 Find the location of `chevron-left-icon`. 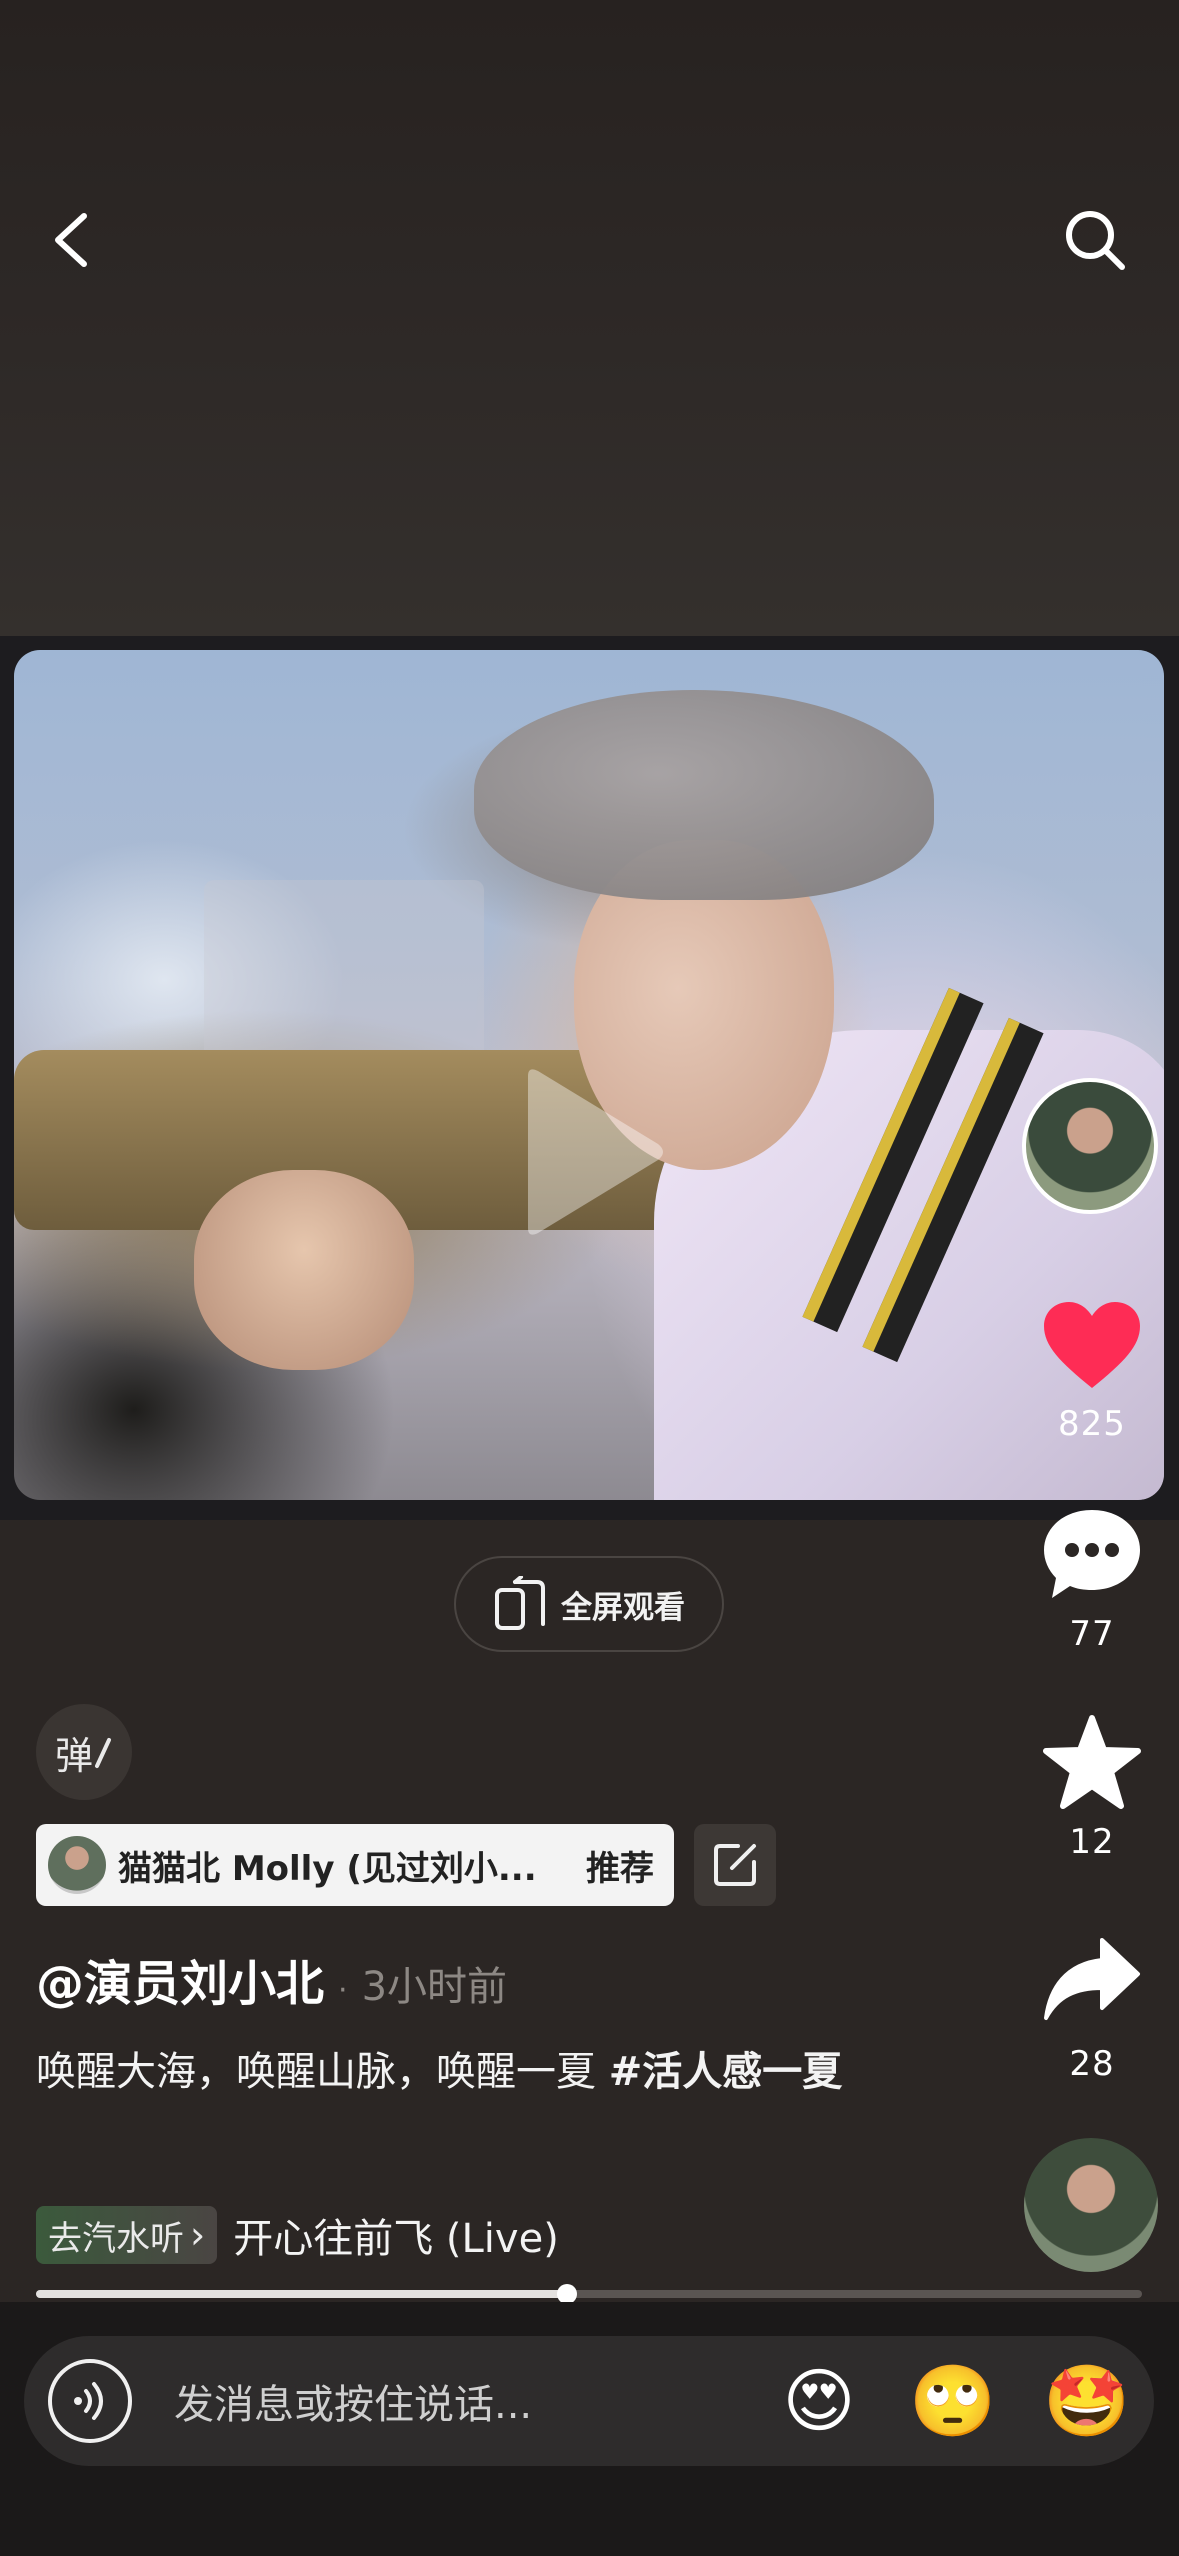

chevron-left-icon is located at coordinates (71, 240).